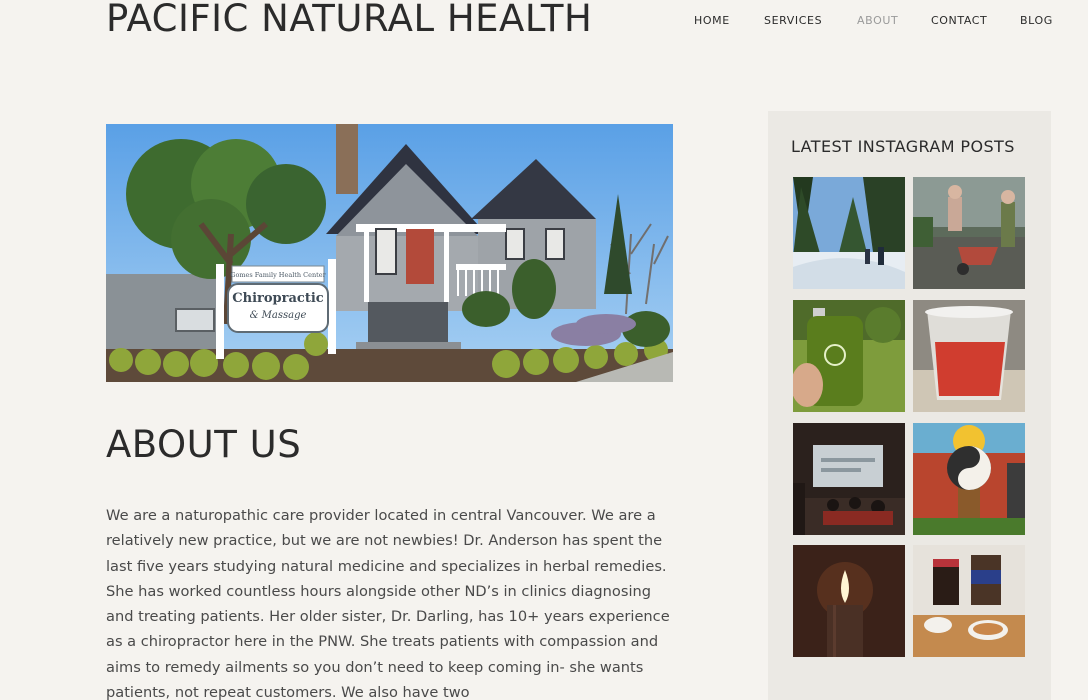  I want to click on nav-blog: BLOG, so click(1036, 20).